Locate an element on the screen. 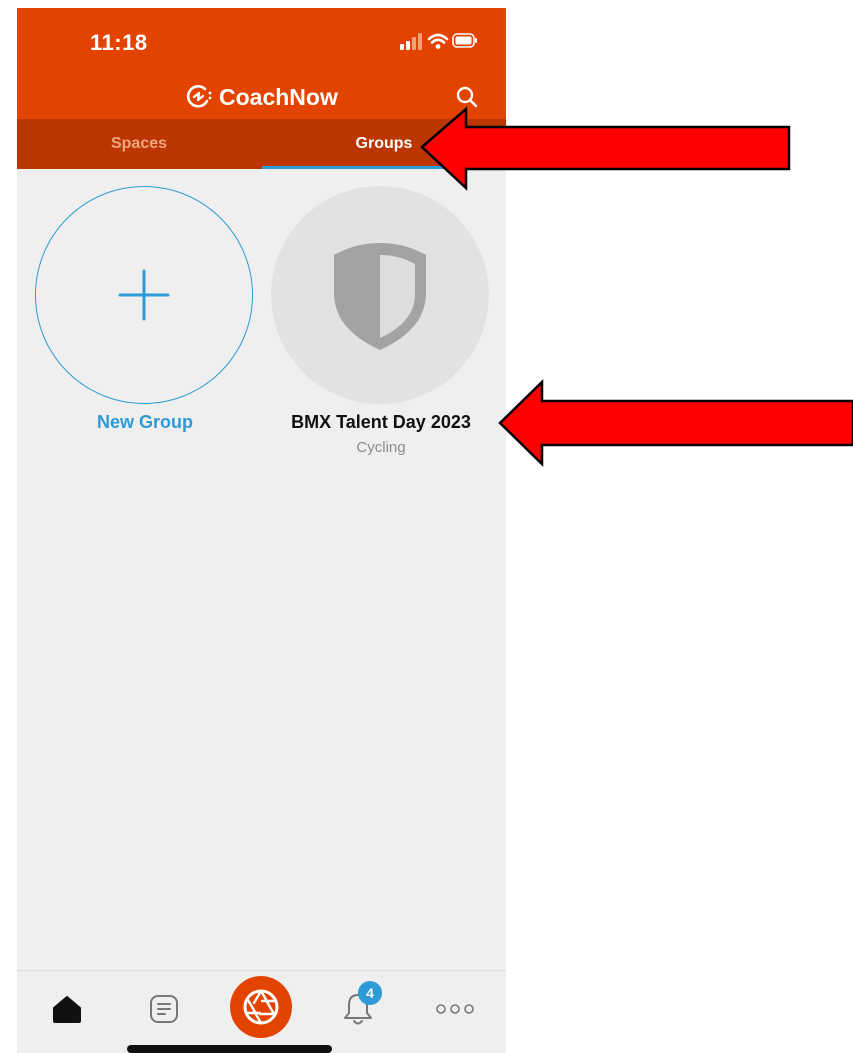 Image resolution: width=853 pixels, height=1053 pixels. document-icon is located at coordinates (164, 1009).